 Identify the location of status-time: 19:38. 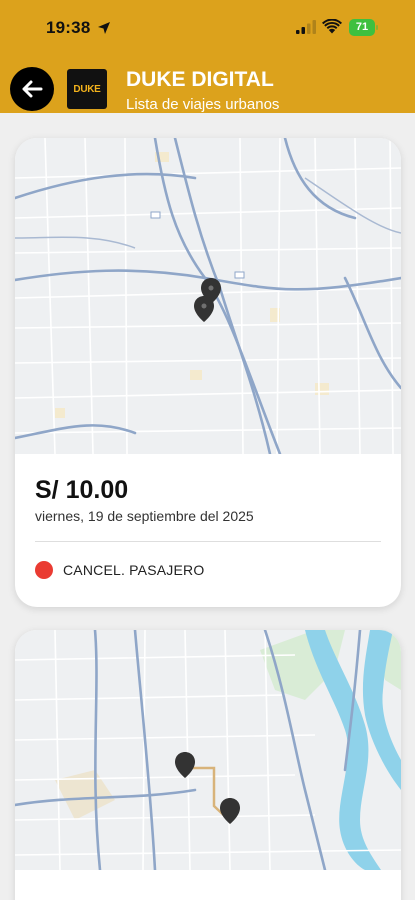
(68, 27).